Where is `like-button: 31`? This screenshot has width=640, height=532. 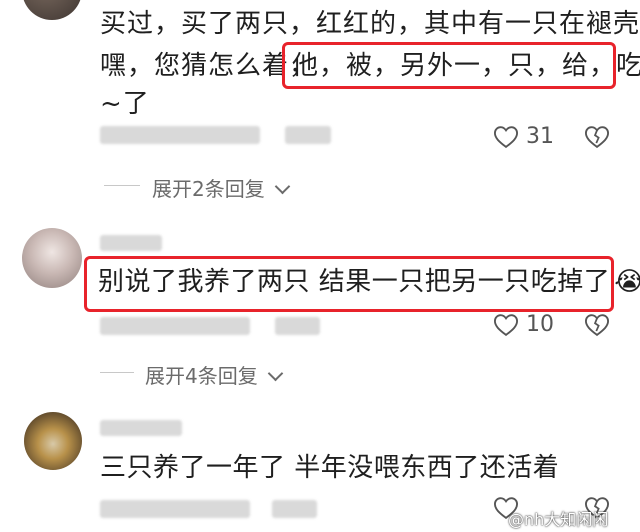 like-button: 31 is located at coordinates (527, 137).